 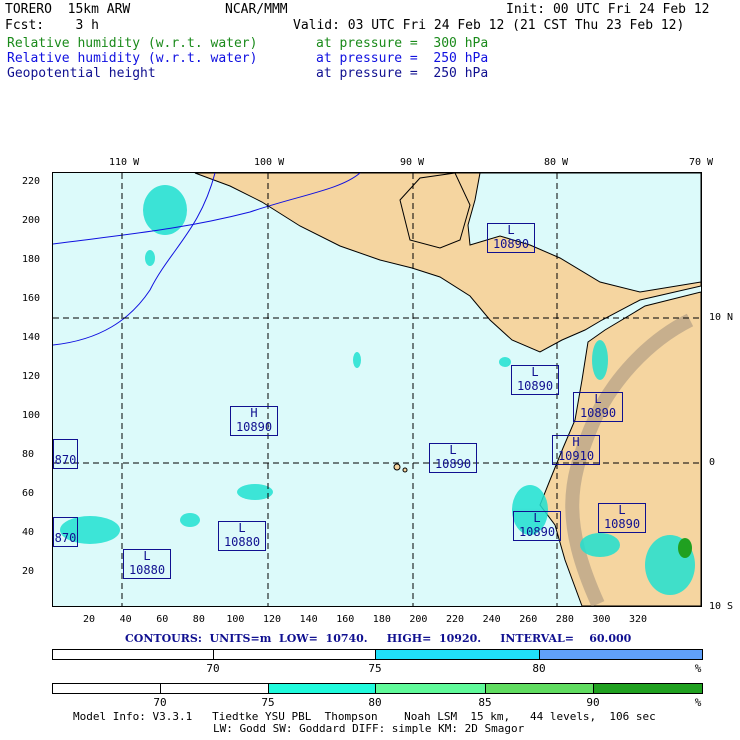 What do you see at coordinates (701, 162) in the screenshot?
I see `lon-label: 70 W` at bounding box center [701, 162].